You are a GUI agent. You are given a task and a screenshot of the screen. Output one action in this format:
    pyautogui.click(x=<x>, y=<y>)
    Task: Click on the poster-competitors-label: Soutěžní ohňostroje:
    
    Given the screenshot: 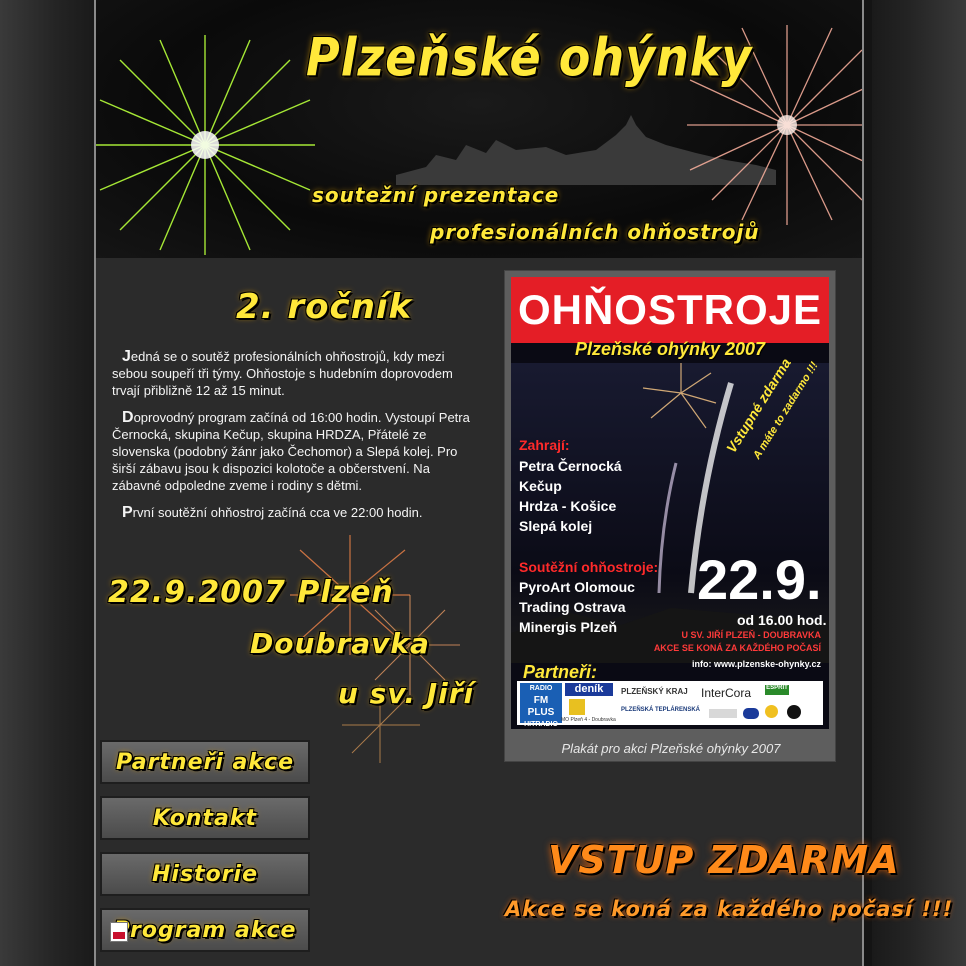 What is the action you would take?
    pyautogui.click(x=589, y=567)
    